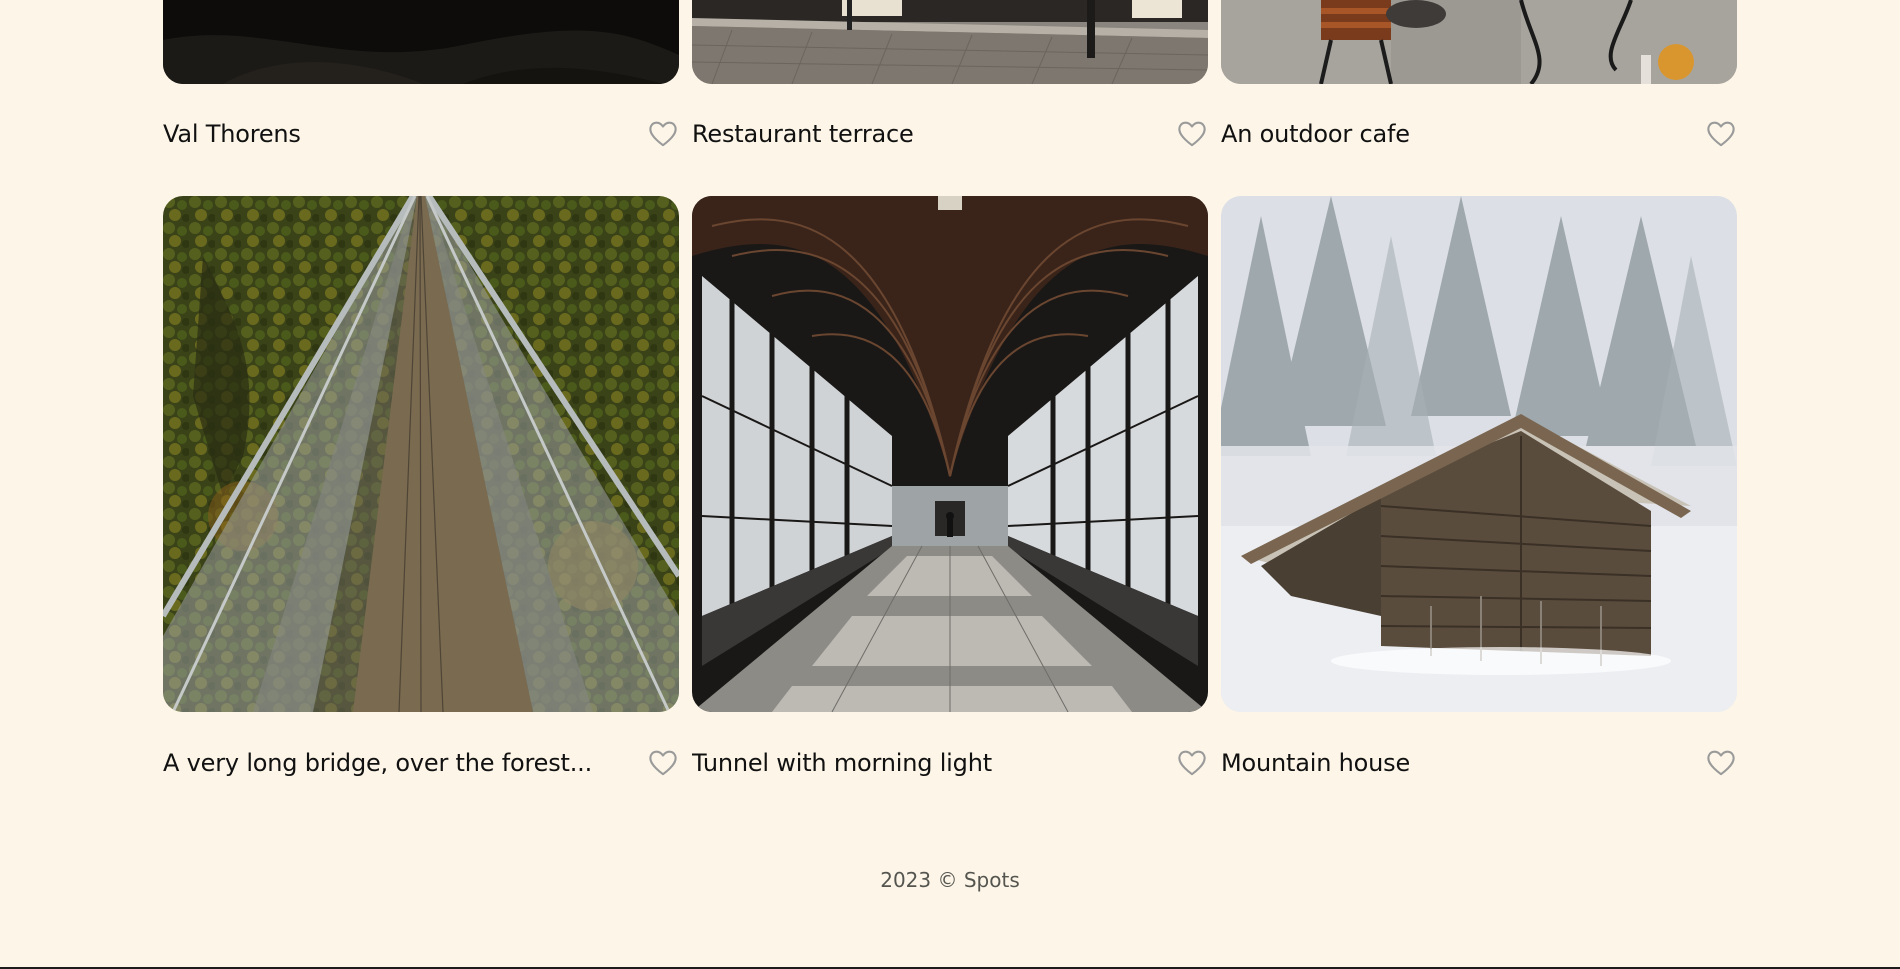  What do you see at coordinates (421, 134) in the screenshot?
I see `card-caption: Val Thorens` at bounding box center [421, 134].